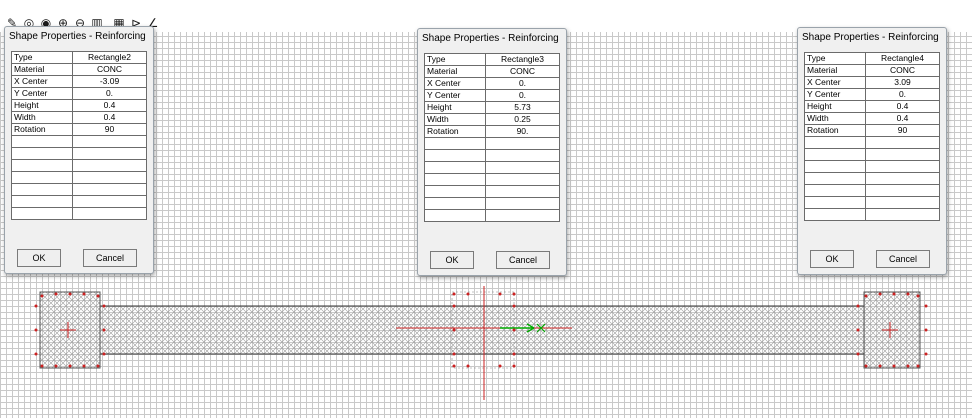  I want to click on property-value: Rectangle2, so click(109, 57).